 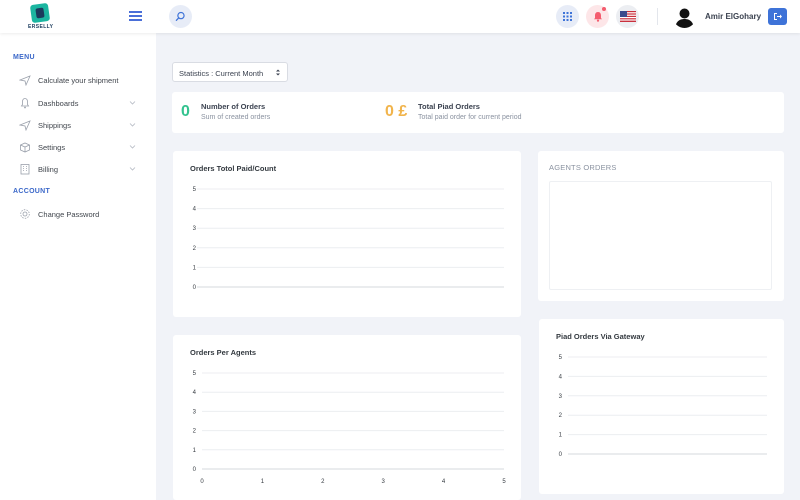 I want to click on language-button, so click(x=627, y=16).